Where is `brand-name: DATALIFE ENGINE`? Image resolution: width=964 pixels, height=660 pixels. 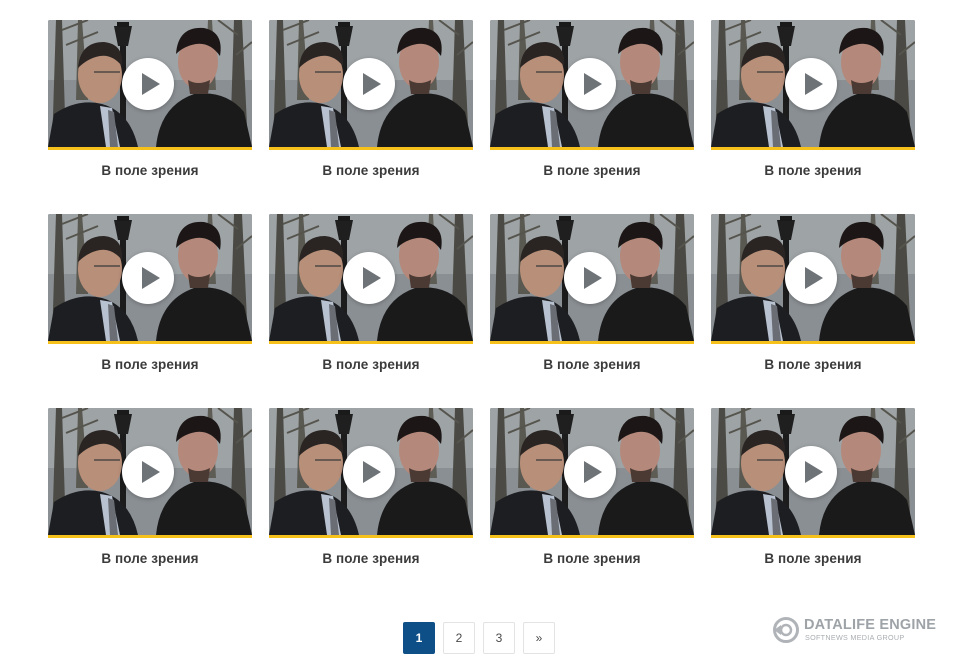
brand-name: DATALIFE ENGINE is located at coordinates (870, 625).